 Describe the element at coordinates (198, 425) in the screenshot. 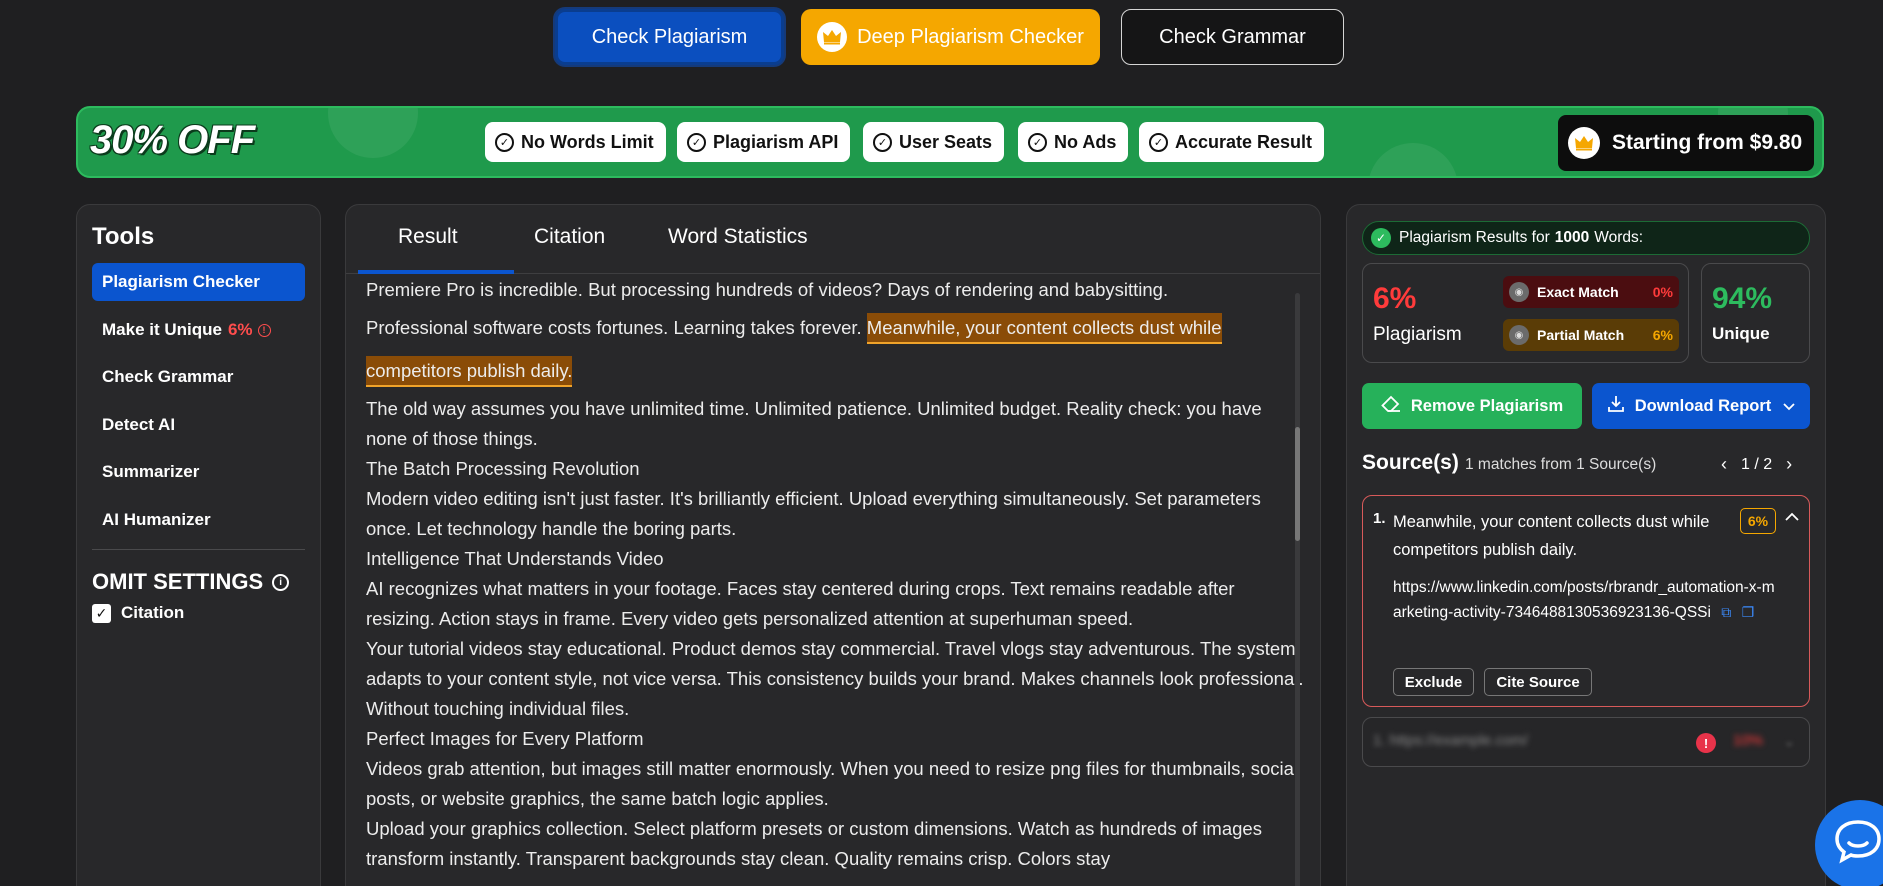

I see `tool-detect-ai: Detect AI` at that location.